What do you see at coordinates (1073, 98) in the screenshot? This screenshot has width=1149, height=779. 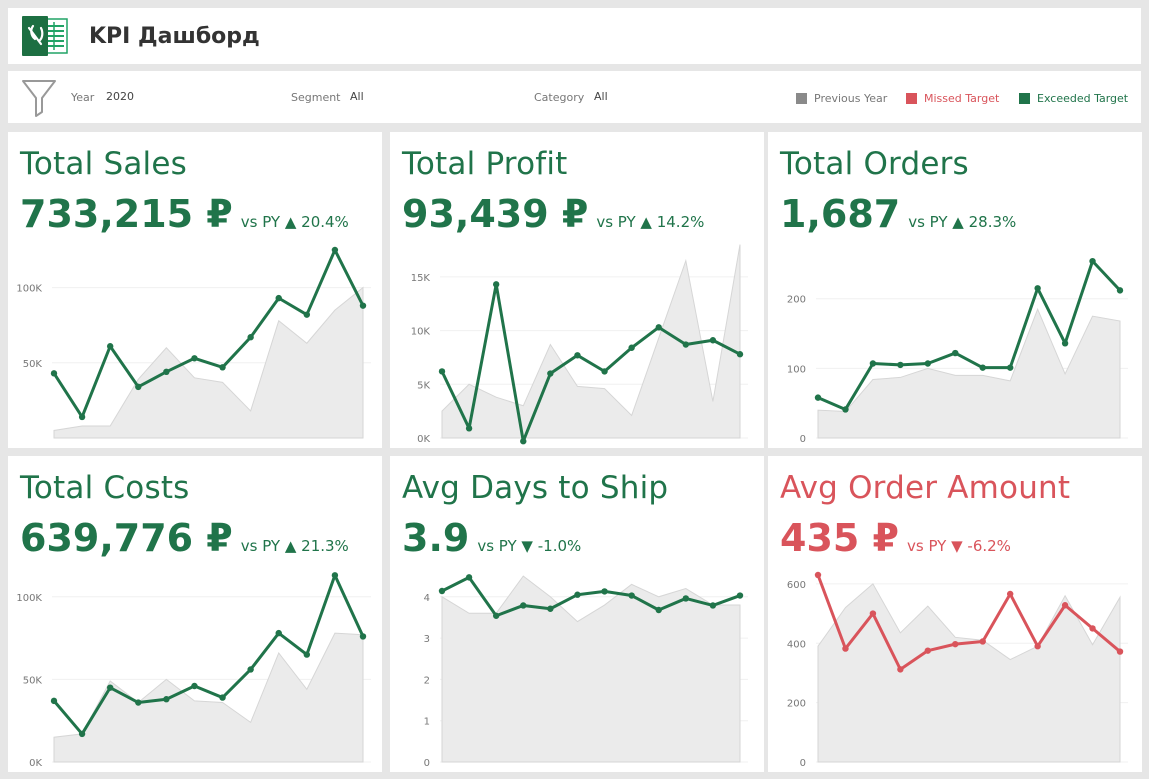 I see `legend-exceeded-target: Exceeded Target` at bounding box center [1073, 98].